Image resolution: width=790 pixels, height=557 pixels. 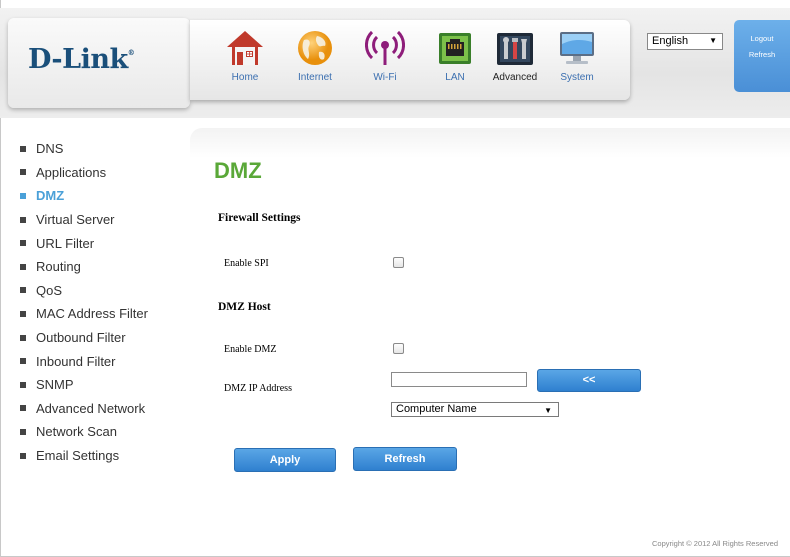 I want to click on nav-label: Home, so click(x=245, y=77).